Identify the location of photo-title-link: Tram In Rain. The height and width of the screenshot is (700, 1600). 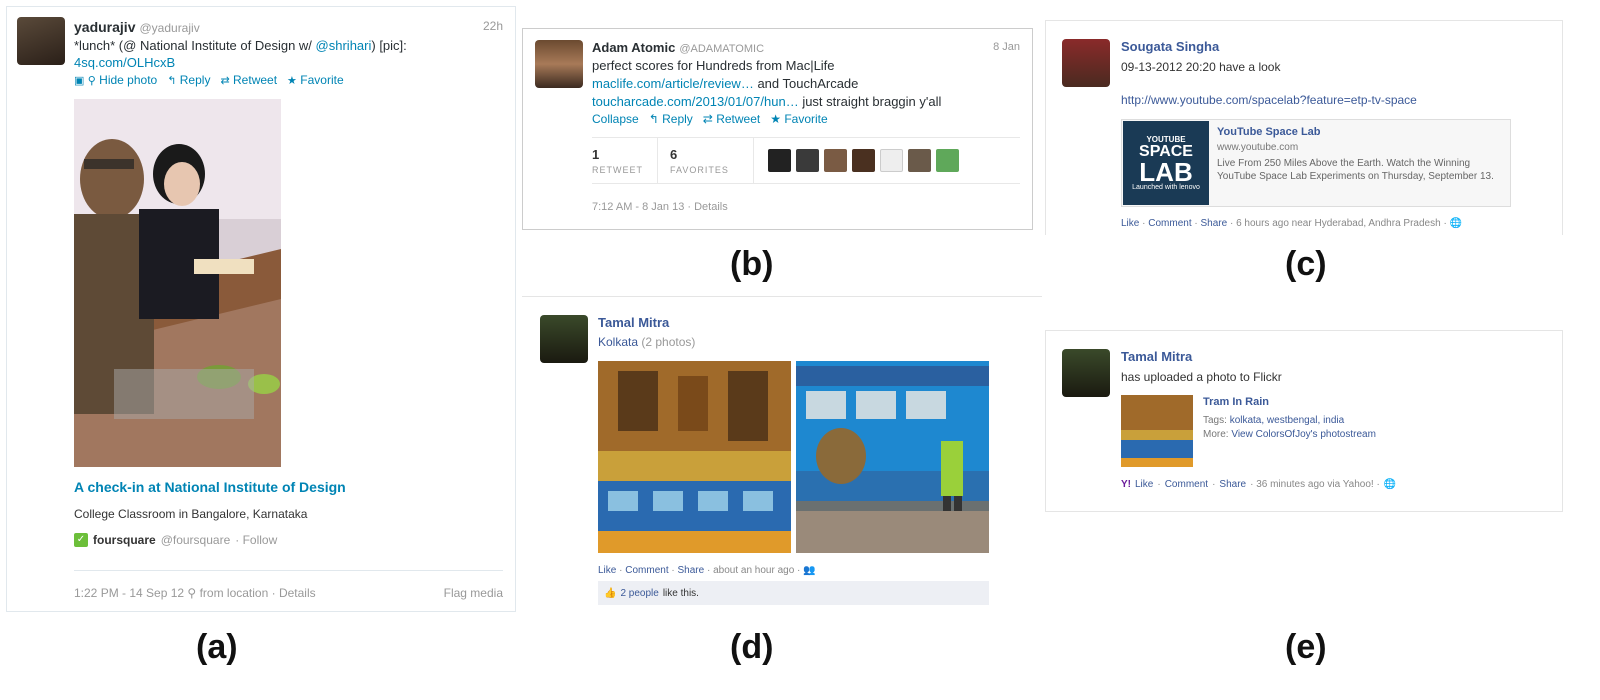
(1236, 402).